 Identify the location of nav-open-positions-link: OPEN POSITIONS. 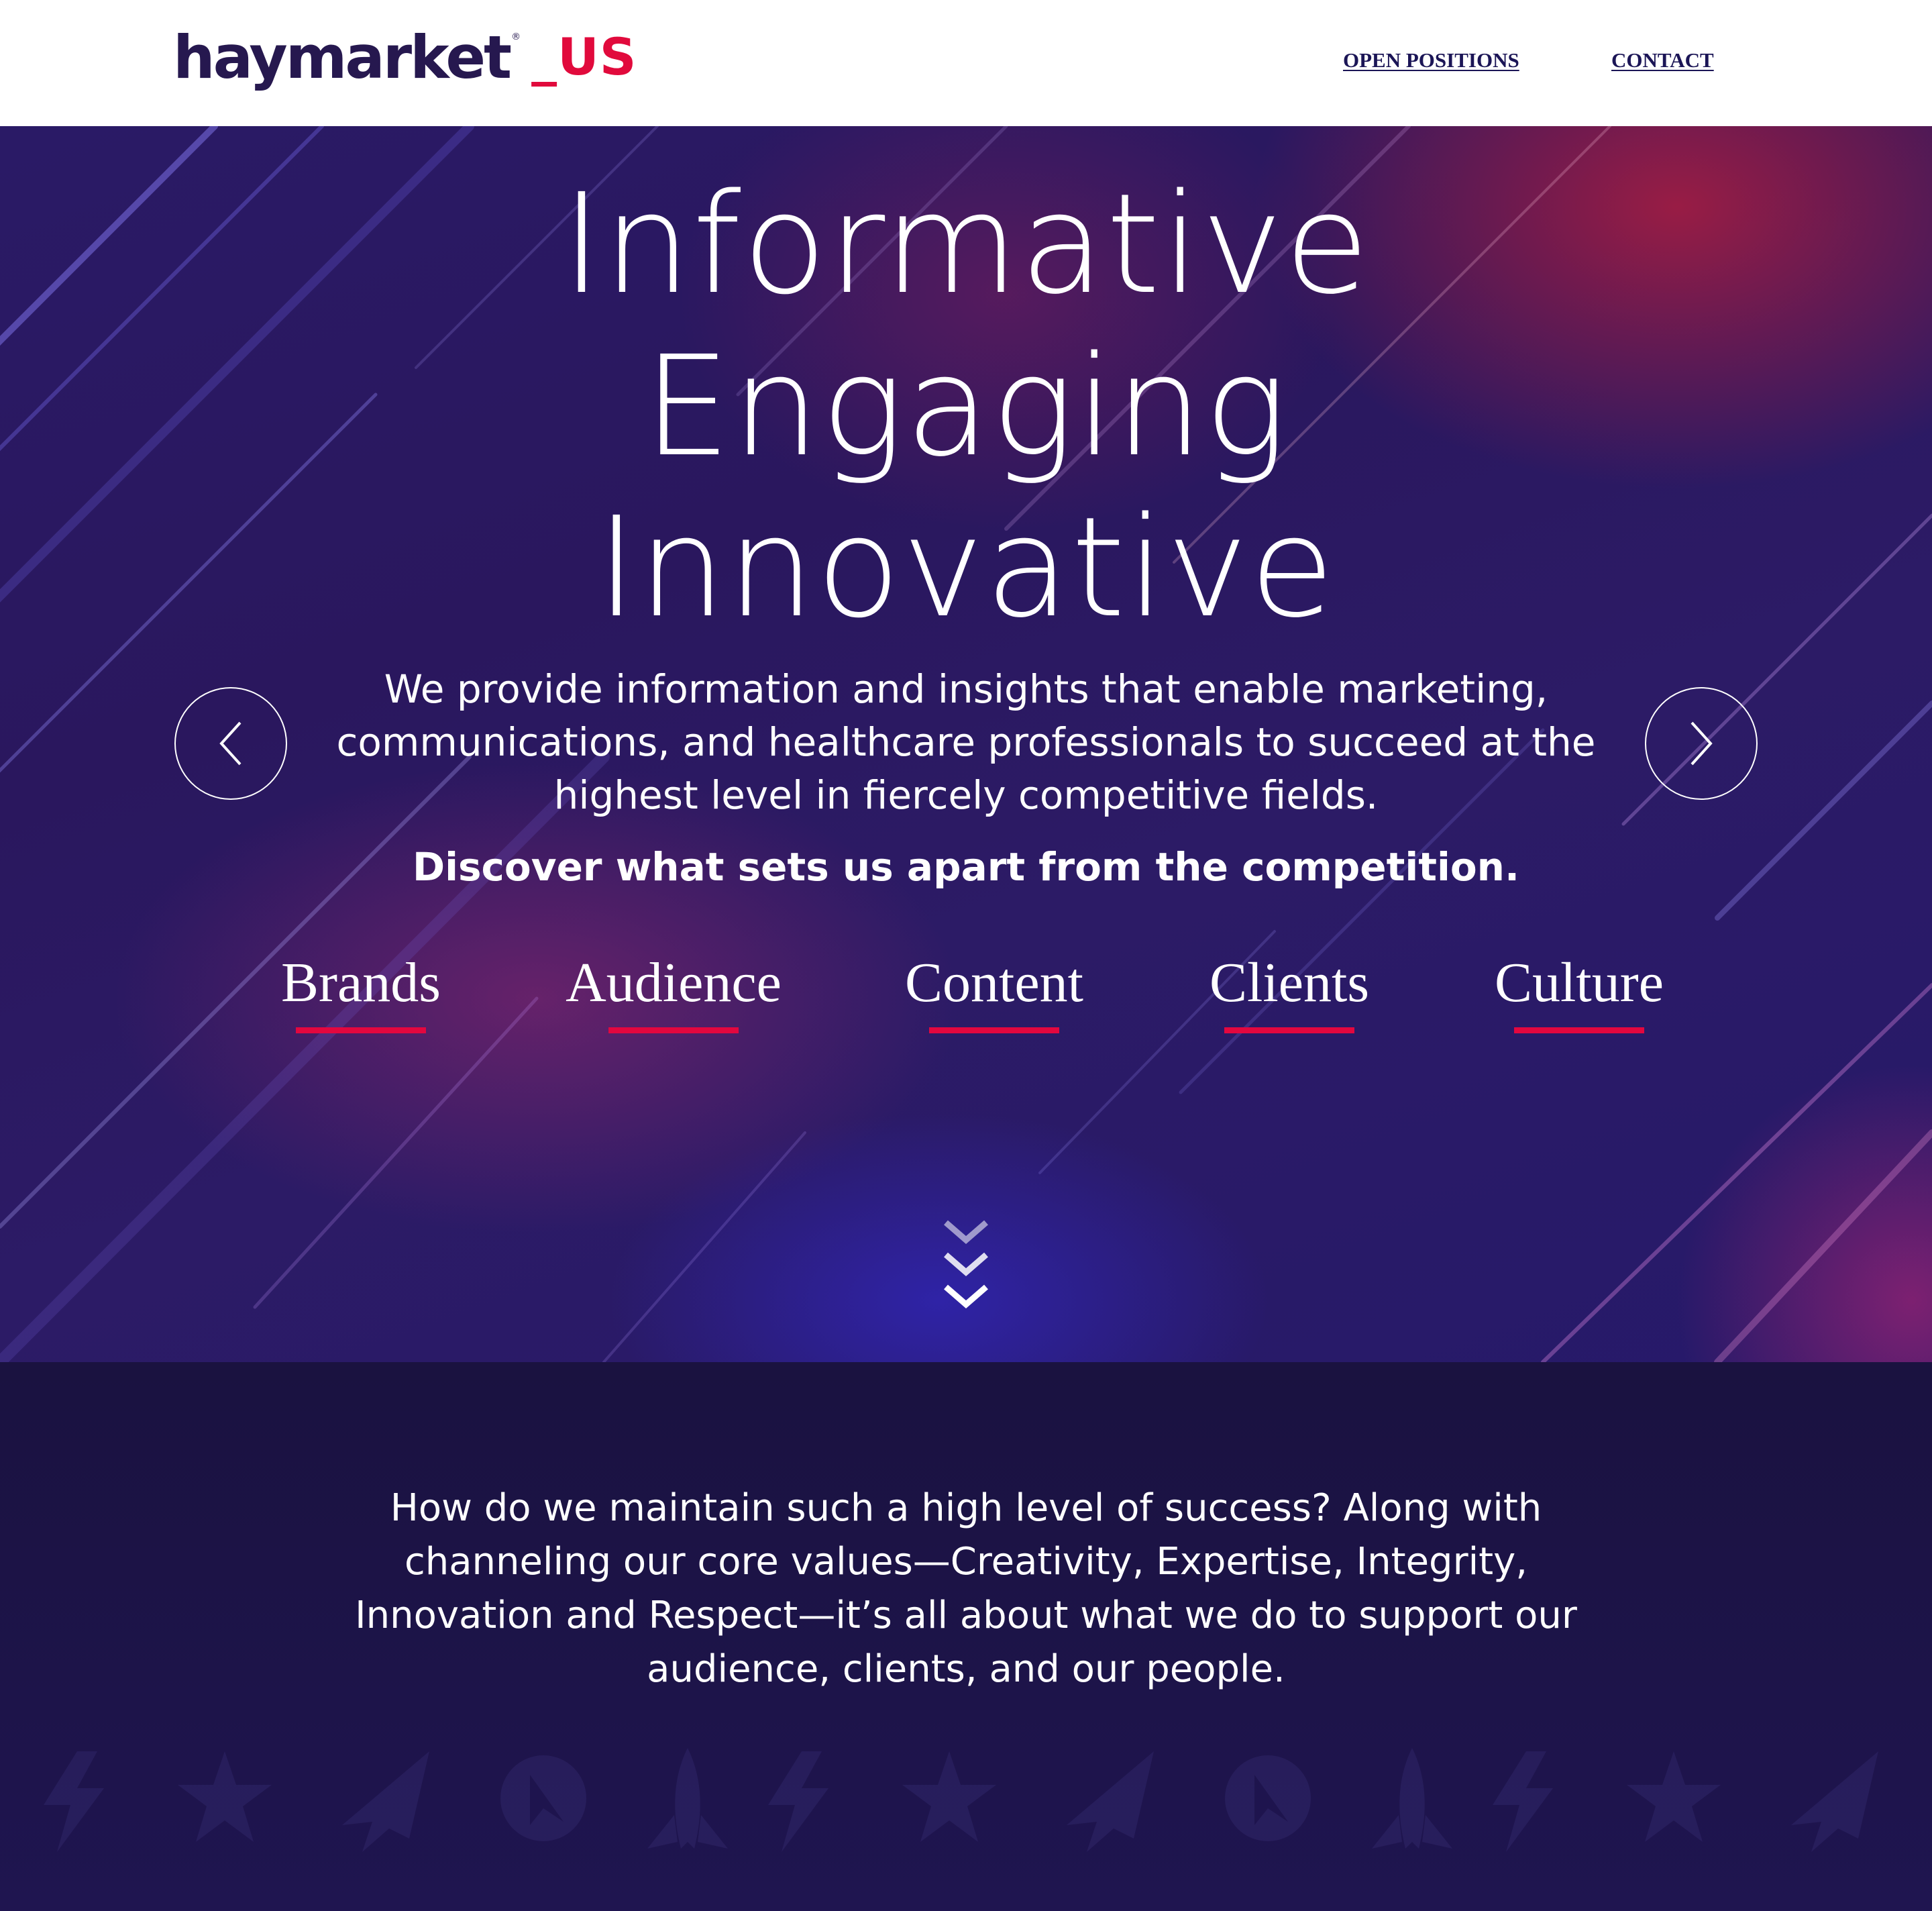
(1431, 60).